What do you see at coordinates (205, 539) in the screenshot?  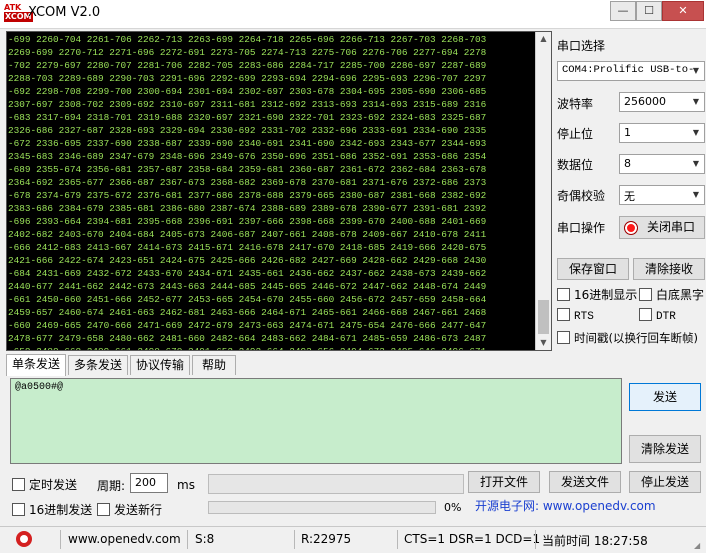 I see `status-sent-count: S:8` at bounding box center [205, 539].